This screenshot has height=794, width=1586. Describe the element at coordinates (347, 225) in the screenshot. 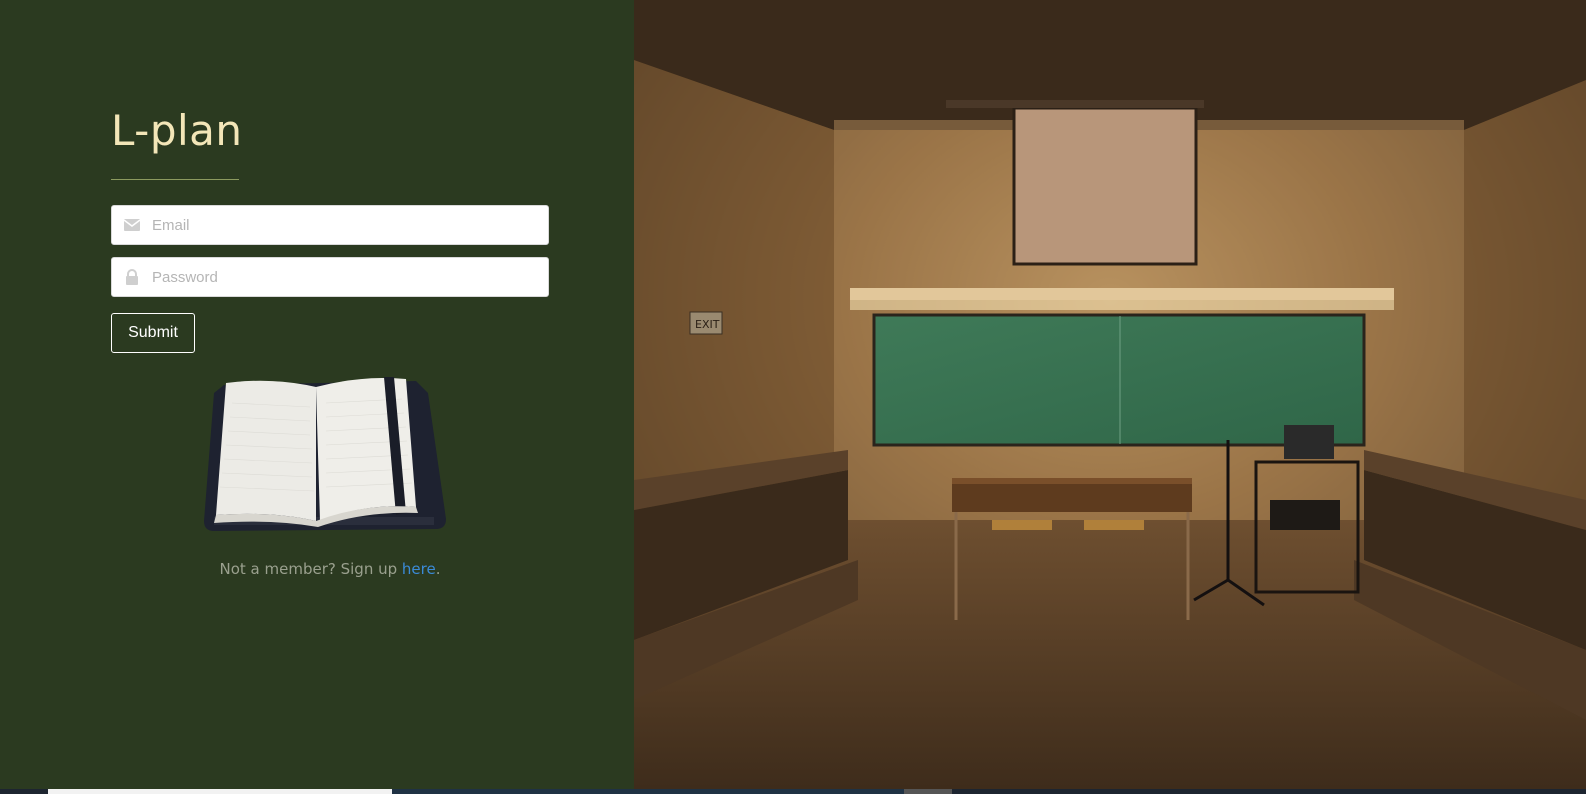

I see `email-input` at that location.